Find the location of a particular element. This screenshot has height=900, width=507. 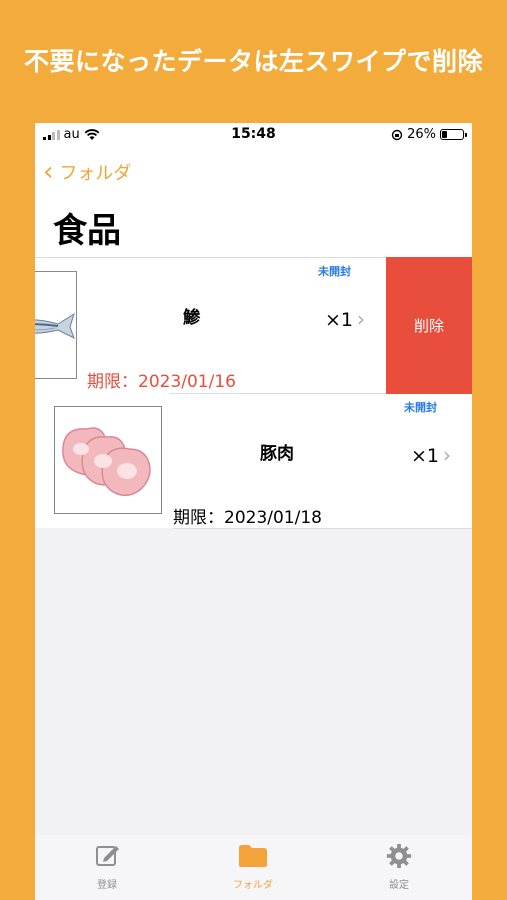

gear-icon is located at coordinates (399, 856).